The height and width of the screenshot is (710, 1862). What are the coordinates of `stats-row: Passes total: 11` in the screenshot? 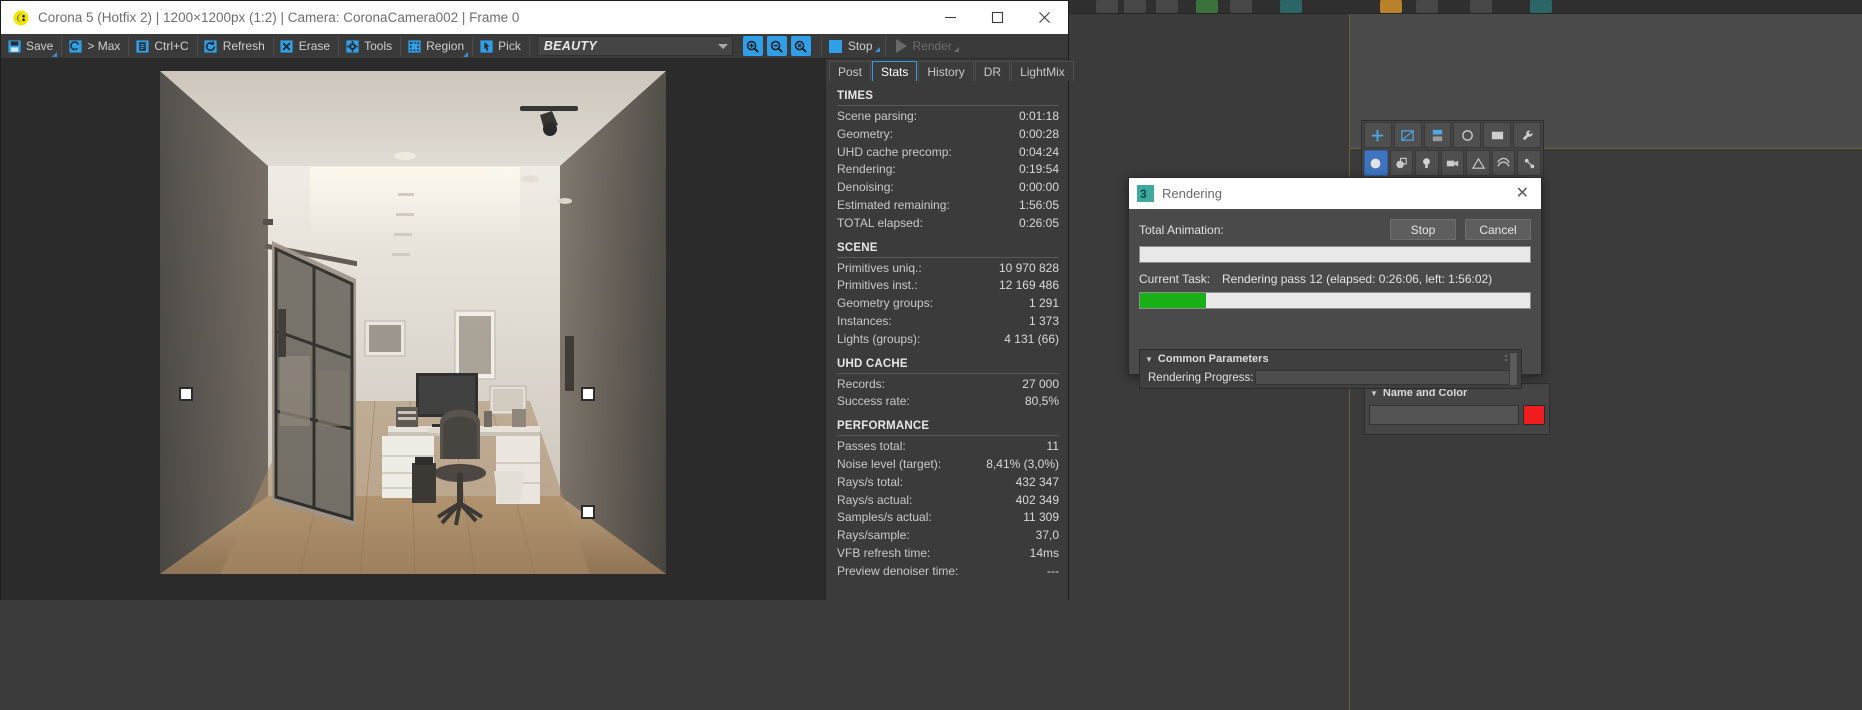 It's located at (948, 447).